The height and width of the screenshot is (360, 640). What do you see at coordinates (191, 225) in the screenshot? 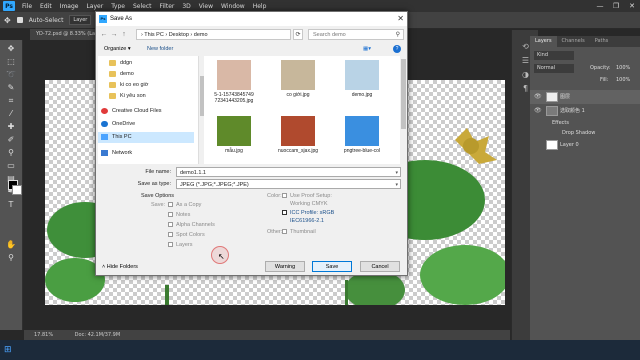
I see `alpha-channels-checkbox: Alpha Channels` at bounding box center [191, 225].